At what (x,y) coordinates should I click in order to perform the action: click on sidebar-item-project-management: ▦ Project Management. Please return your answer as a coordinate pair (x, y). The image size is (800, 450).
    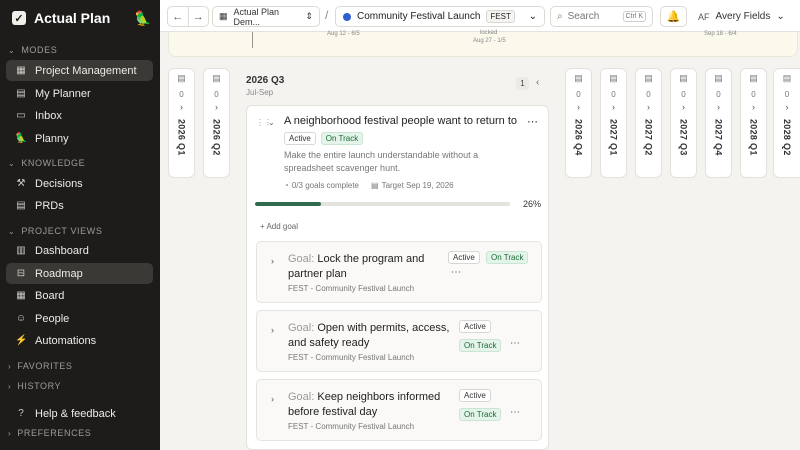
    Looking at the image, I should click on (79, 70).